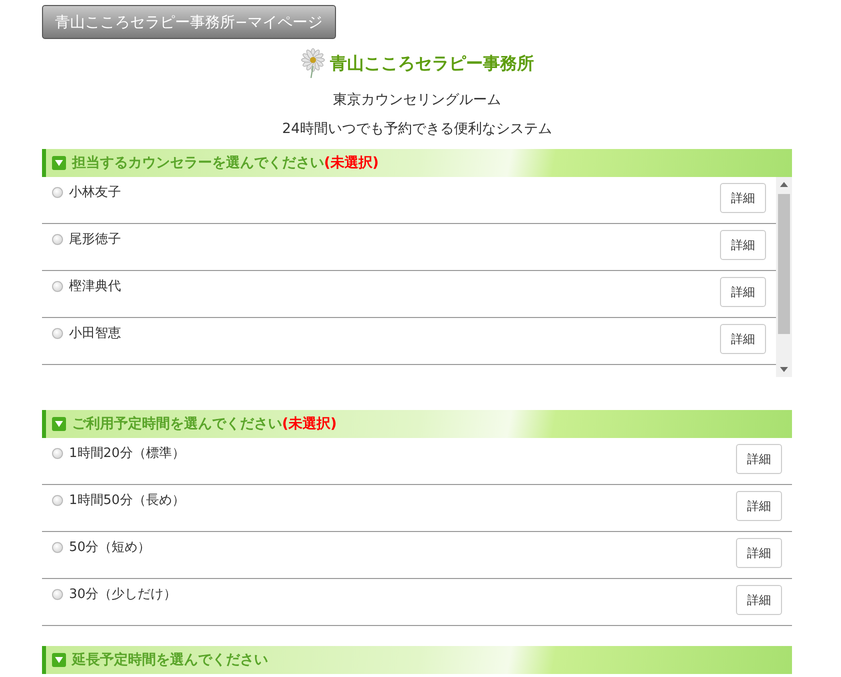  I want to click on option-label: 1時間20分（標準）, so click(127, 453).